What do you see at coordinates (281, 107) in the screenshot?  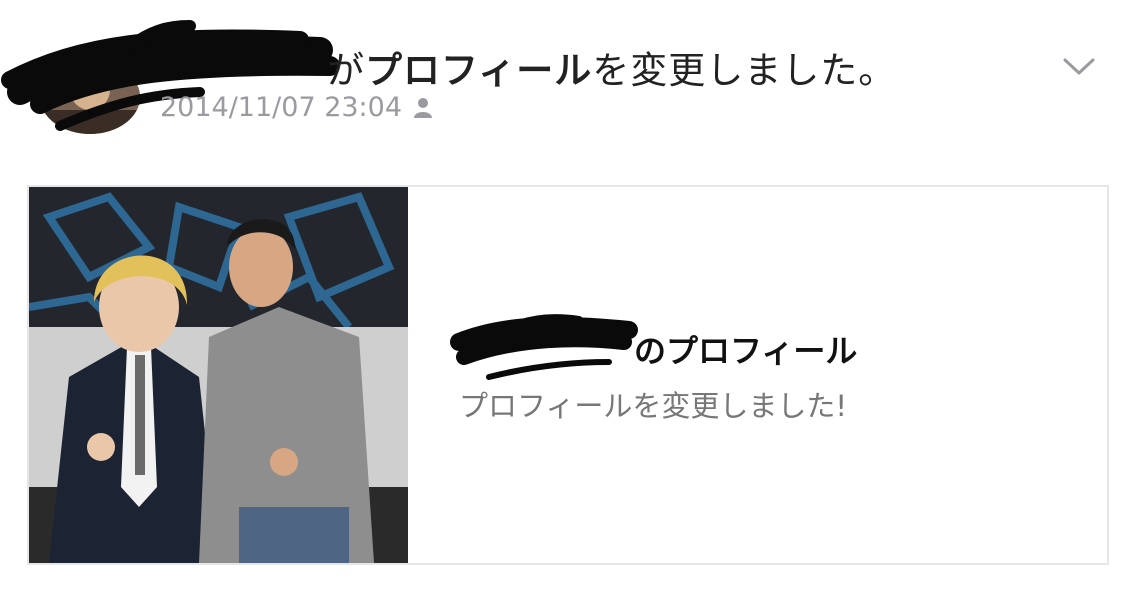 I see `timestamp: 2014/11/07 23:04` at bounding box center [281, 107].